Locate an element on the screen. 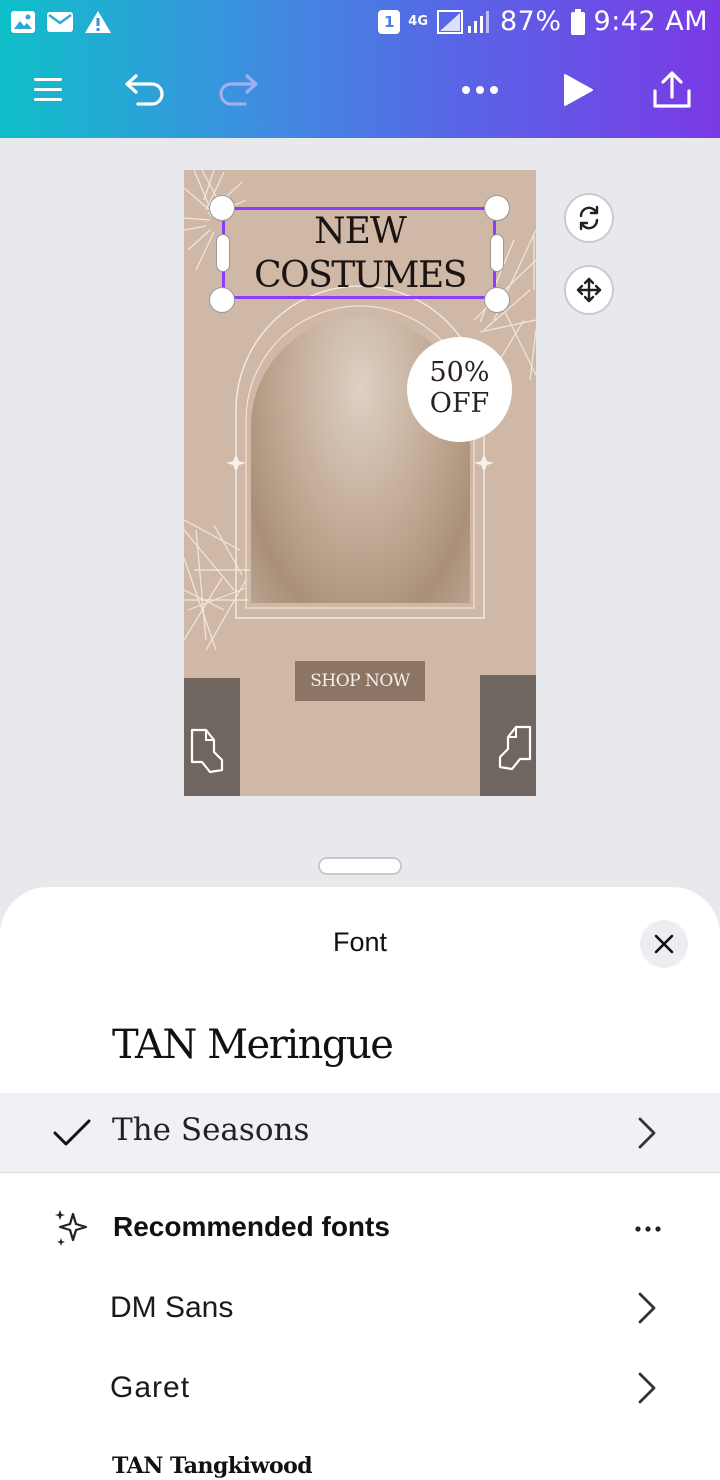 The height and width of the screenshot is (1480, 720). discount-badge: 50% OFF is located at coordinates (459, 389).